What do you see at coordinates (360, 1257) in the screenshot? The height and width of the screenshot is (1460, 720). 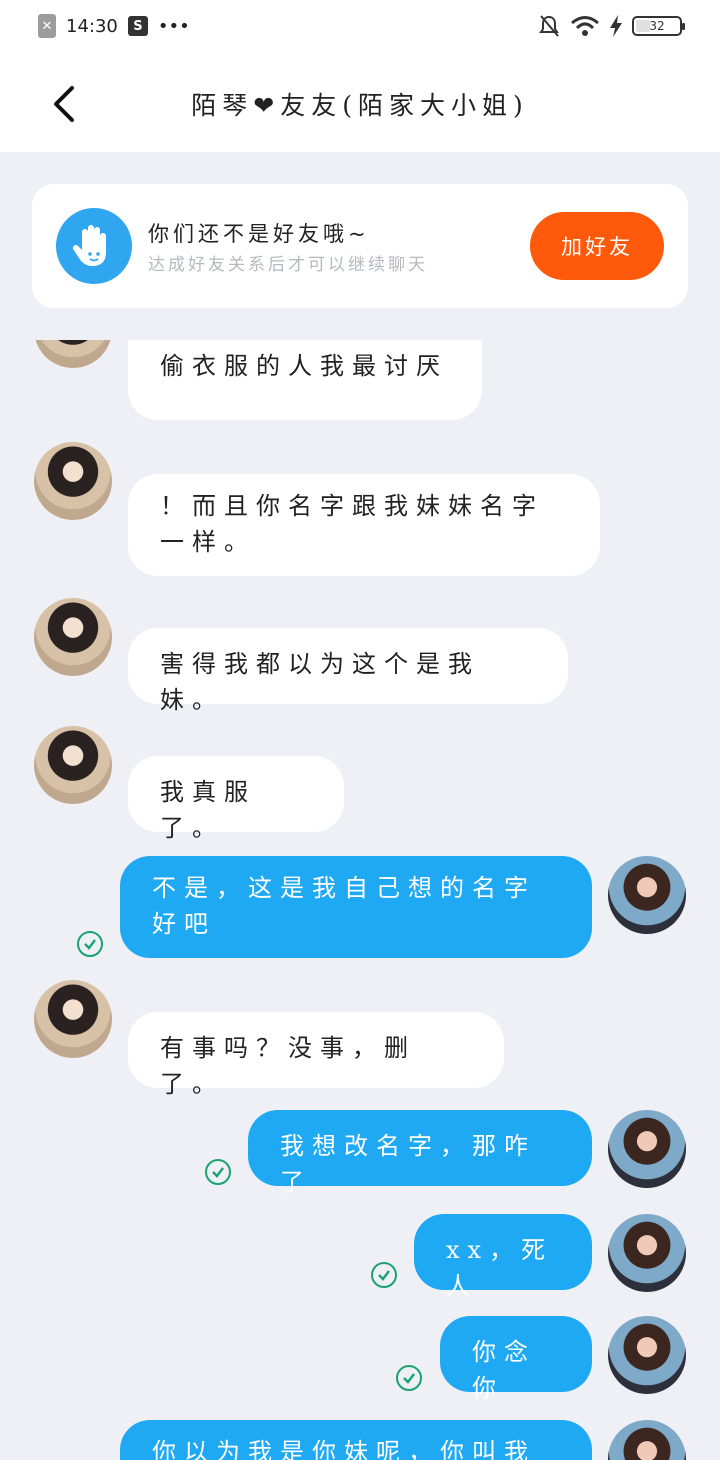 I see `message-row: xx，死人` at bounding box center [360, 1257].